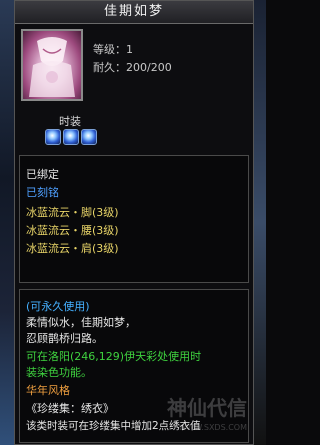 Image resolution: width=320 pixels, height=445 pixels. What do you see at coordinates (113, 49) in the screenshot?
I see `item-level: 等级：1` at bounding box center [113, 49].